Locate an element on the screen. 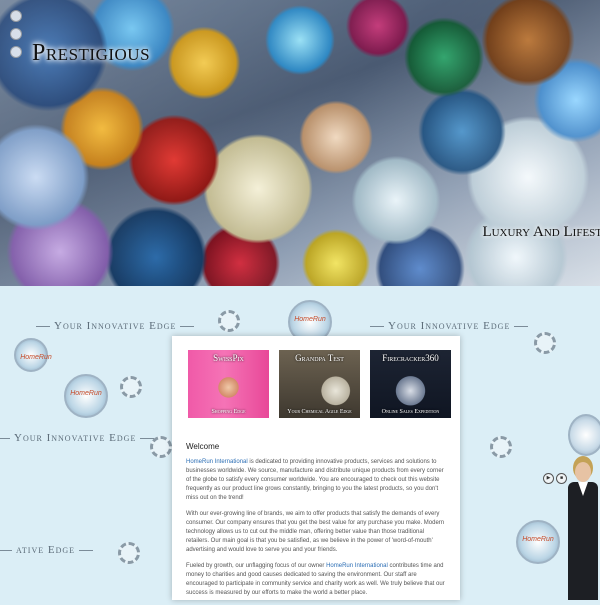 The image size is (600, 605). thumbnail-title: Grandpa Test is located at coordinates (319, 358).